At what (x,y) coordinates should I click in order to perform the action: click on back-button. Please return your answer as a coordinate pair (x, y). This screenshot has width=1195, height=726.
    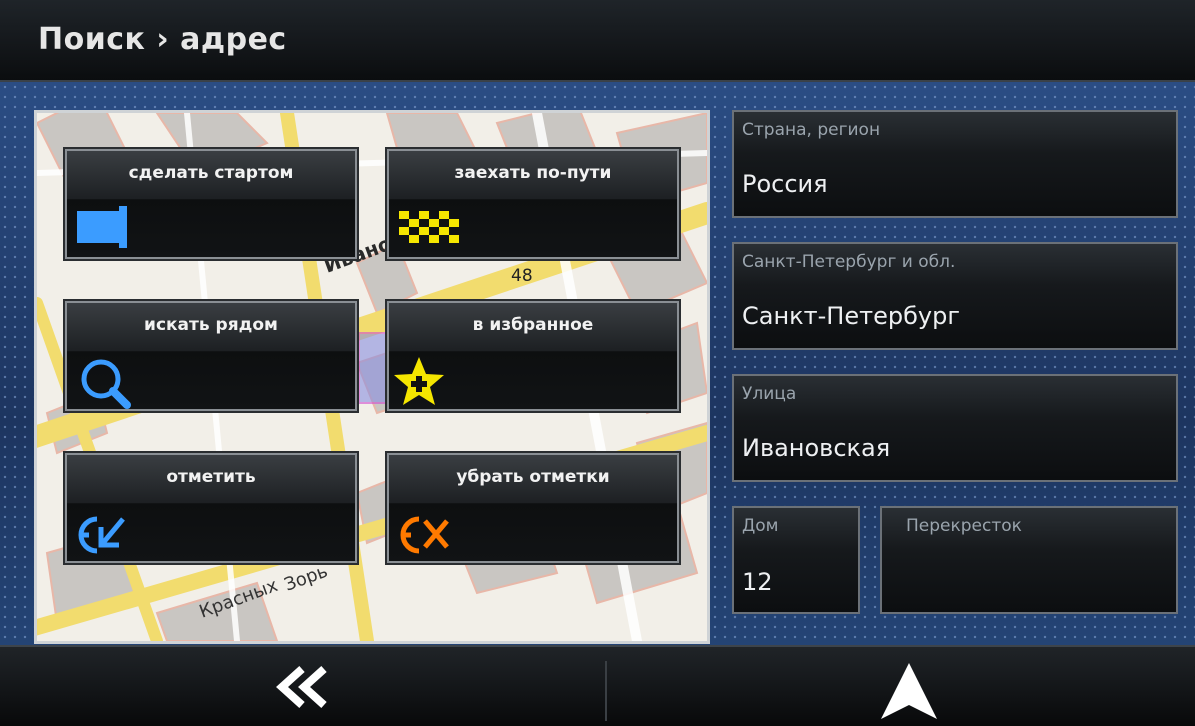
    Looking at the image, I should click on (298, 686).